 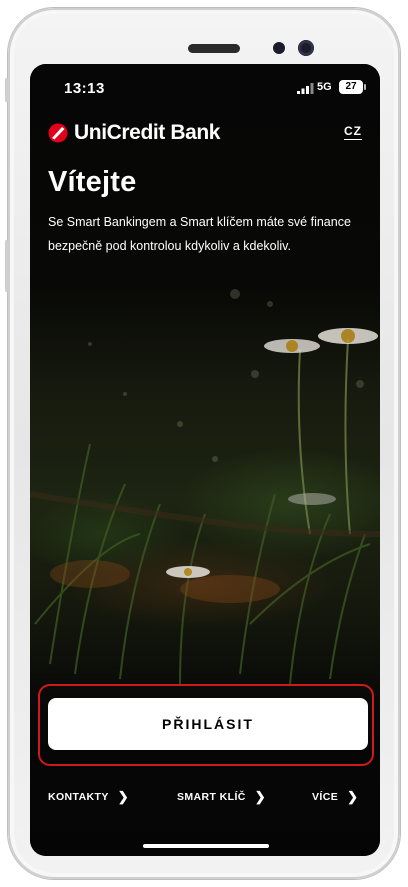 What do you see at coordinates (84, 88) in the screenshot?
I see `status-time: 13:13` at bounding box center [84, 88].